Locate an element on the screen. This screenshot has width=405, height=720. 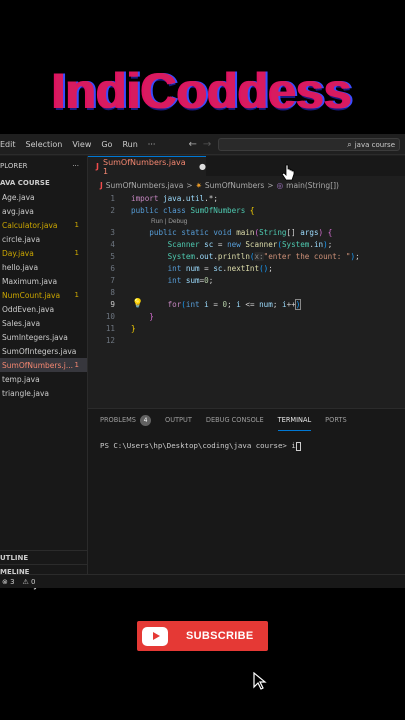
menu-view: View is located at coordinates (81, 144).